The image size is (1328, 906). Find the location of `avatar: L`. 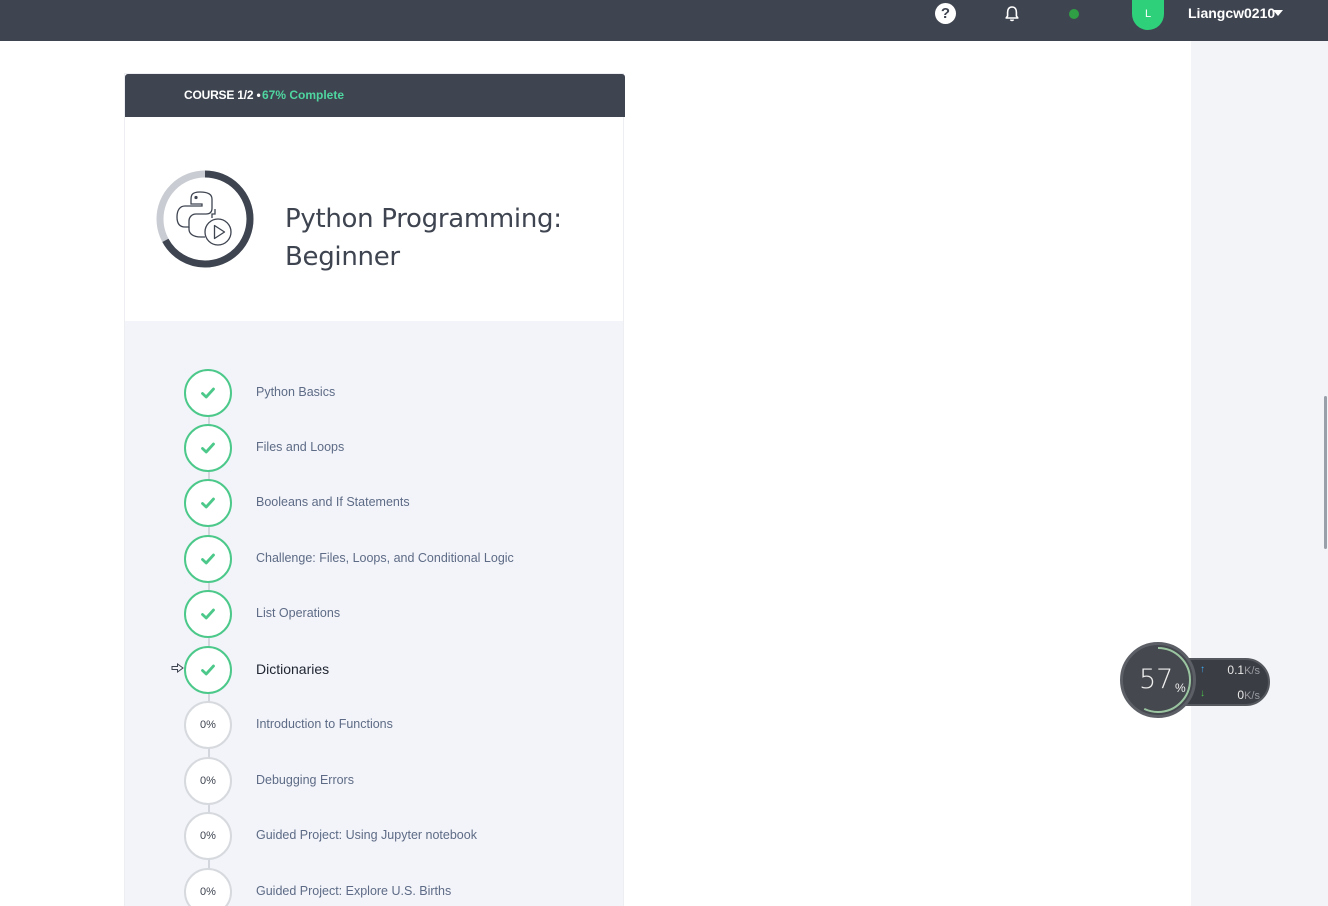

avatar: L is located at coordinates (1148, 15).